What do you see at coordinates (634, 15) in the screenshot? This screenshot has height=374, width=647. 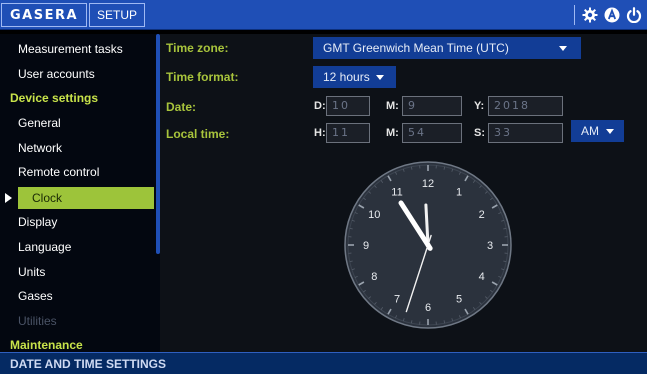 I see `power-icon` at bounding box center [634, 15].